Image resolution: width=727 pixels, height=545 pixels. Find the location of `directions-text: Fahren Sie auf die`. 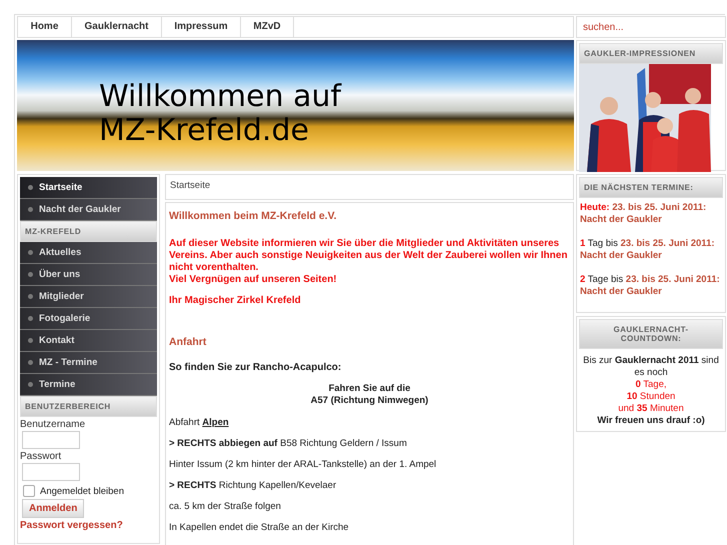

directions-text: Fahren Sie auf die is located at coordinates (370, 389).